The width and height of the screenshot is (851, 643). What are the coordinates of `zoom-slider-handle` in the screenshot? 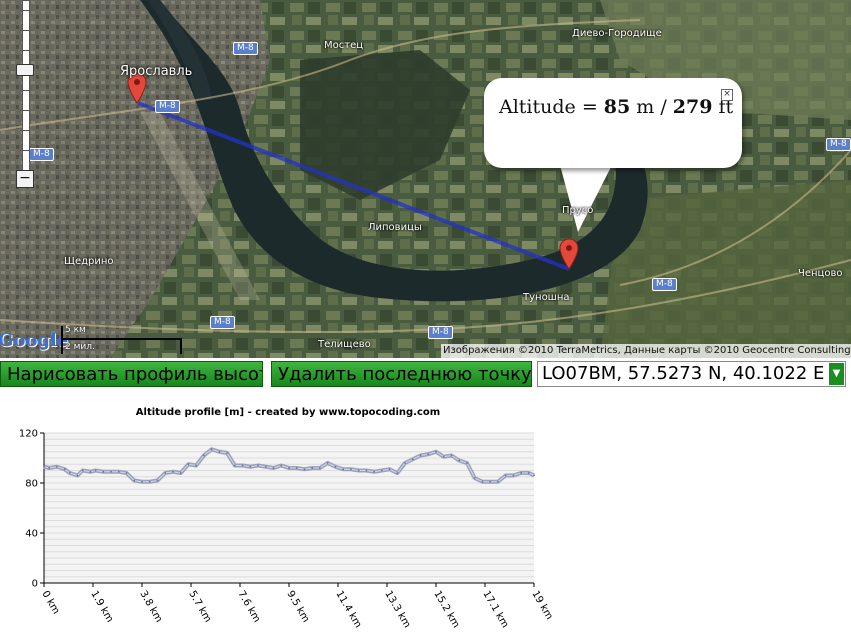 It's located at (25, 70).